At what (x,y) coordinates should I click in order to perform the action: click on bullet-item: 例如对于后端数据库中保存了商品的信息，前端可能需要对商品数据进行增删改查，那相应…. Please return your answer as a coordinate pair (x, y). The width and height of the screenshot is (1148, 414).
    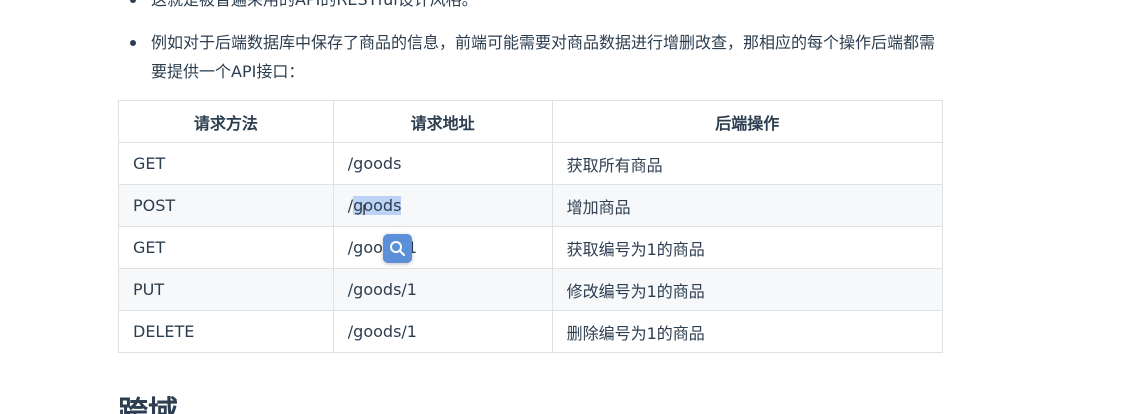
    Looking at the image, I should click on (540, 57).